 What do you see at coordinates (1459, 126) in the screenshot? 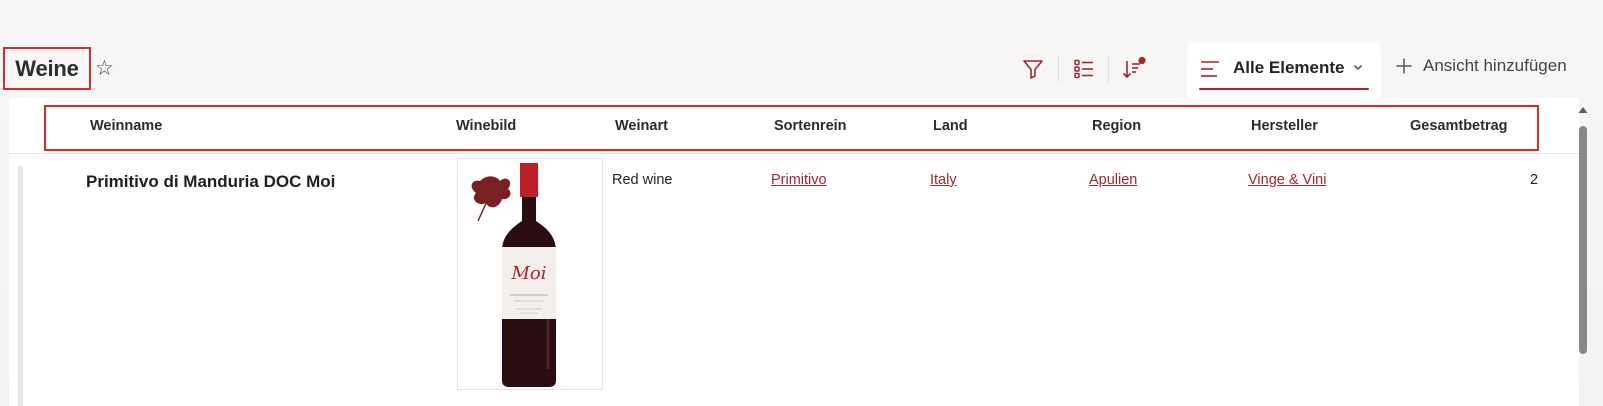
I see `column-header-gesamtbetrag: Gesamtbetrag` at bounding box center [1459, 126].